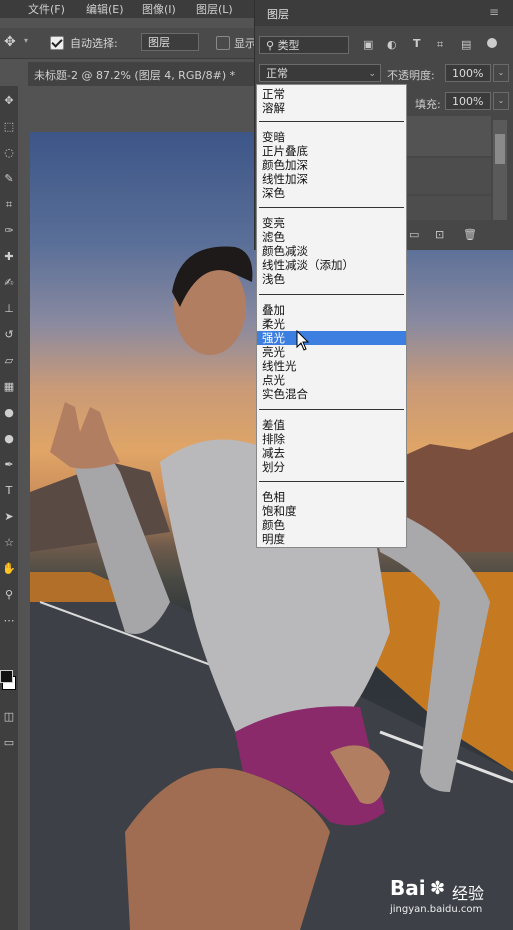  Describe the element at coordinates (273, 525) in the screenshot. I see `blend-option: 颜色` at that location.